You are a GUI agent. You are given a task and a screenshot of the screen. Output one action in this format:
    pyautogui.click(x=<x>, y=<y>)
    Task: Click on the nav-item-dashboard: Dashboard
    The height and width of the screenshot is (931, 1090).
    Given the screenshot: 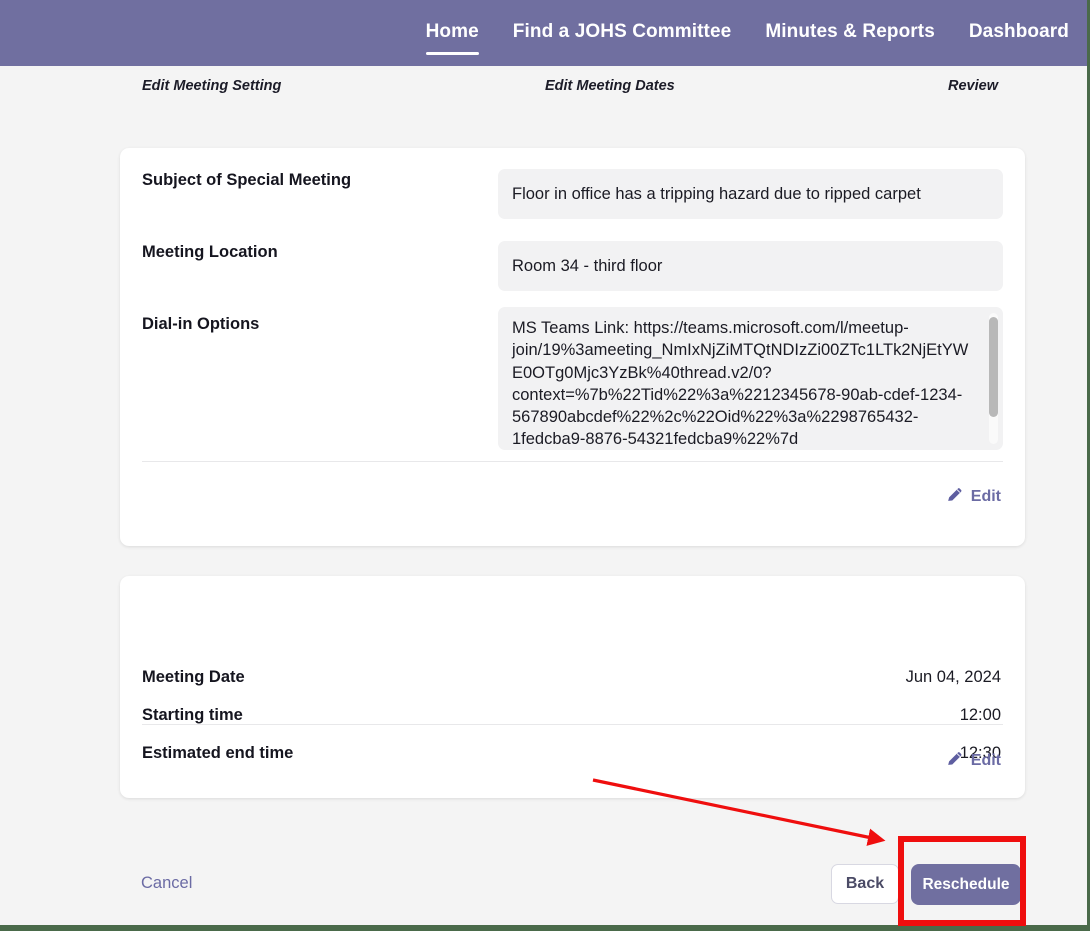 What is the action you would take?
    pyautogui.click(x=1019, y=33)
    